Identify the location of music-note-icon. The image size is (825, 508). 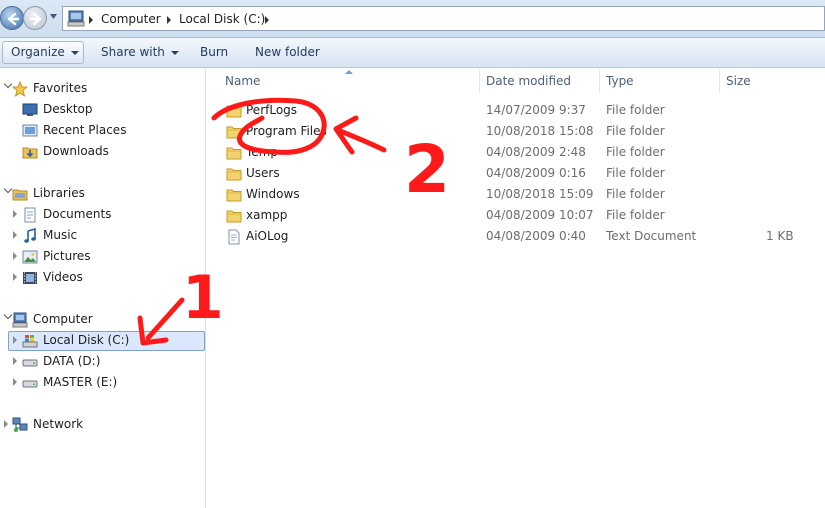
(30, 235).